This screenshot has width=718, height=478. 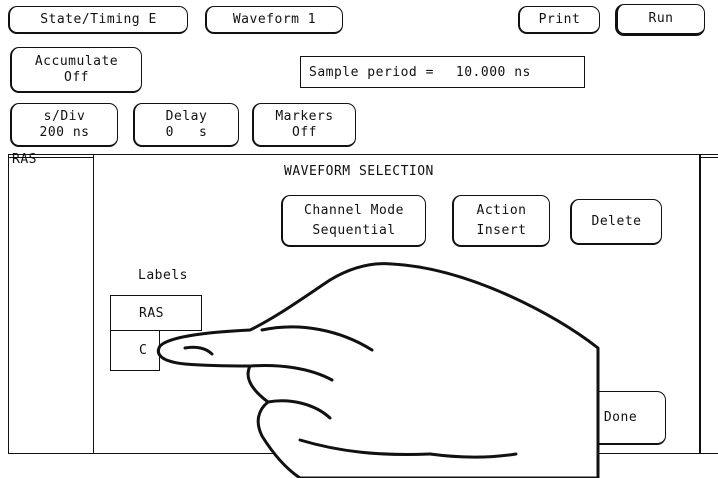 I want to click on markers-button: Markers Off, so click(x=304, y=125).